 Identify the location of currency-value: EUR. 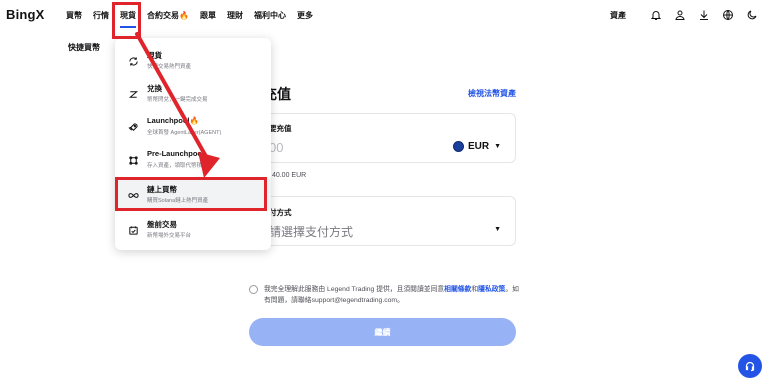
(478, 146).